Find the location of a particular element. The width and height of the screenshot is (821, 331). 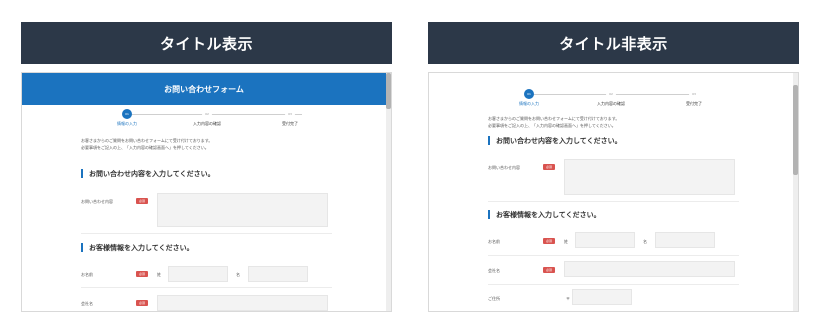

panel-banner: タイトル非表示 is located at coordinates (613, 43).